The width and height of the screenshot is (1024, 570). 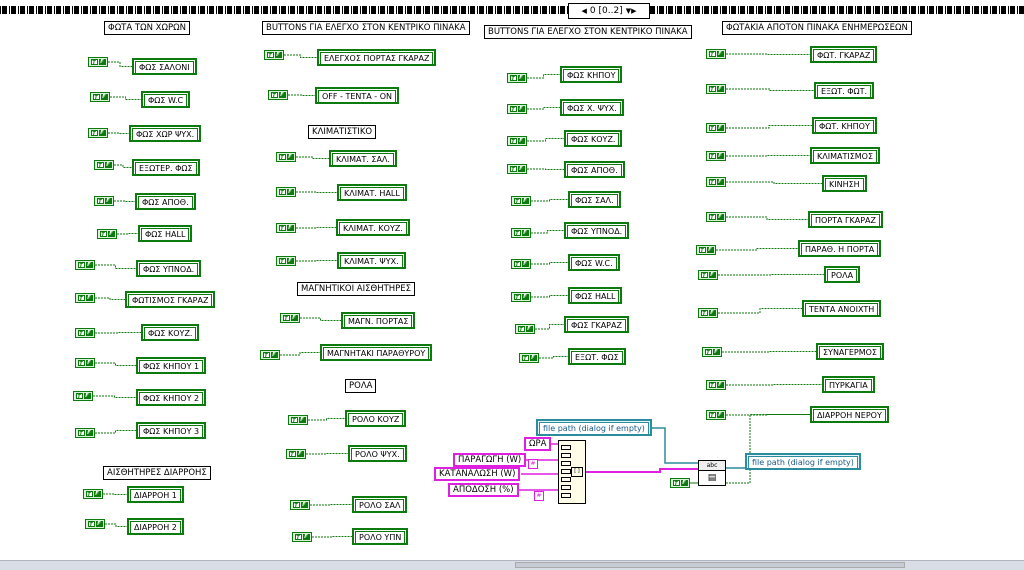 I want to click on indicator-magnetic-door: ΜΑΓΝ. ΠΟΡΤΑΣ, so click(x=378, y=320).